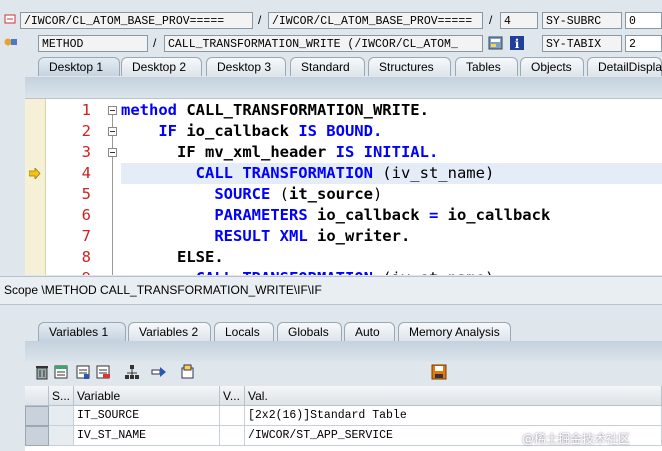  I want to click on tab-memory-analysis: Memory Analysis, so click(454, 331).